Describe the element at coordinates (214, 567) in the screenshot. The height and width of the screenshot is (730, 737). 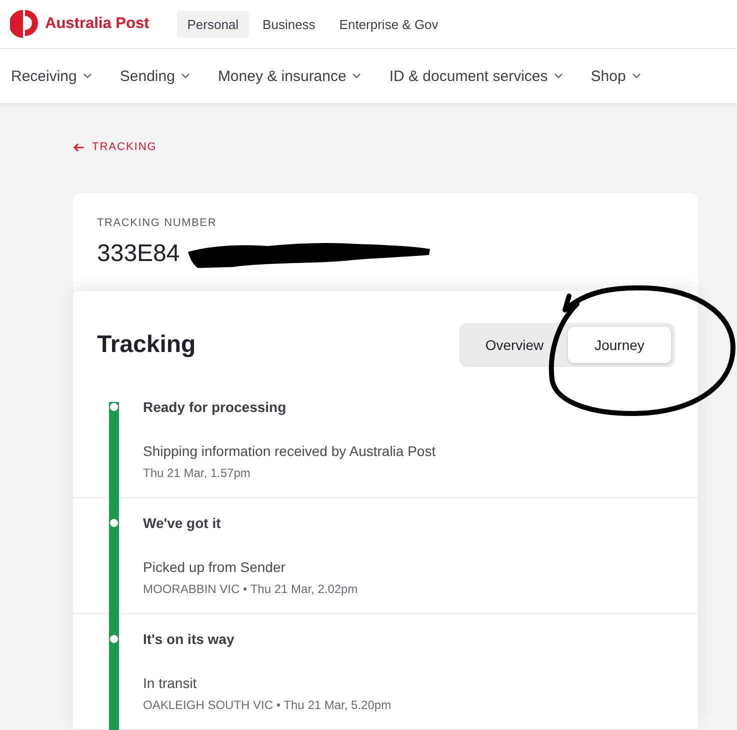
I see `event-description: Picked up from Sender` at that location.